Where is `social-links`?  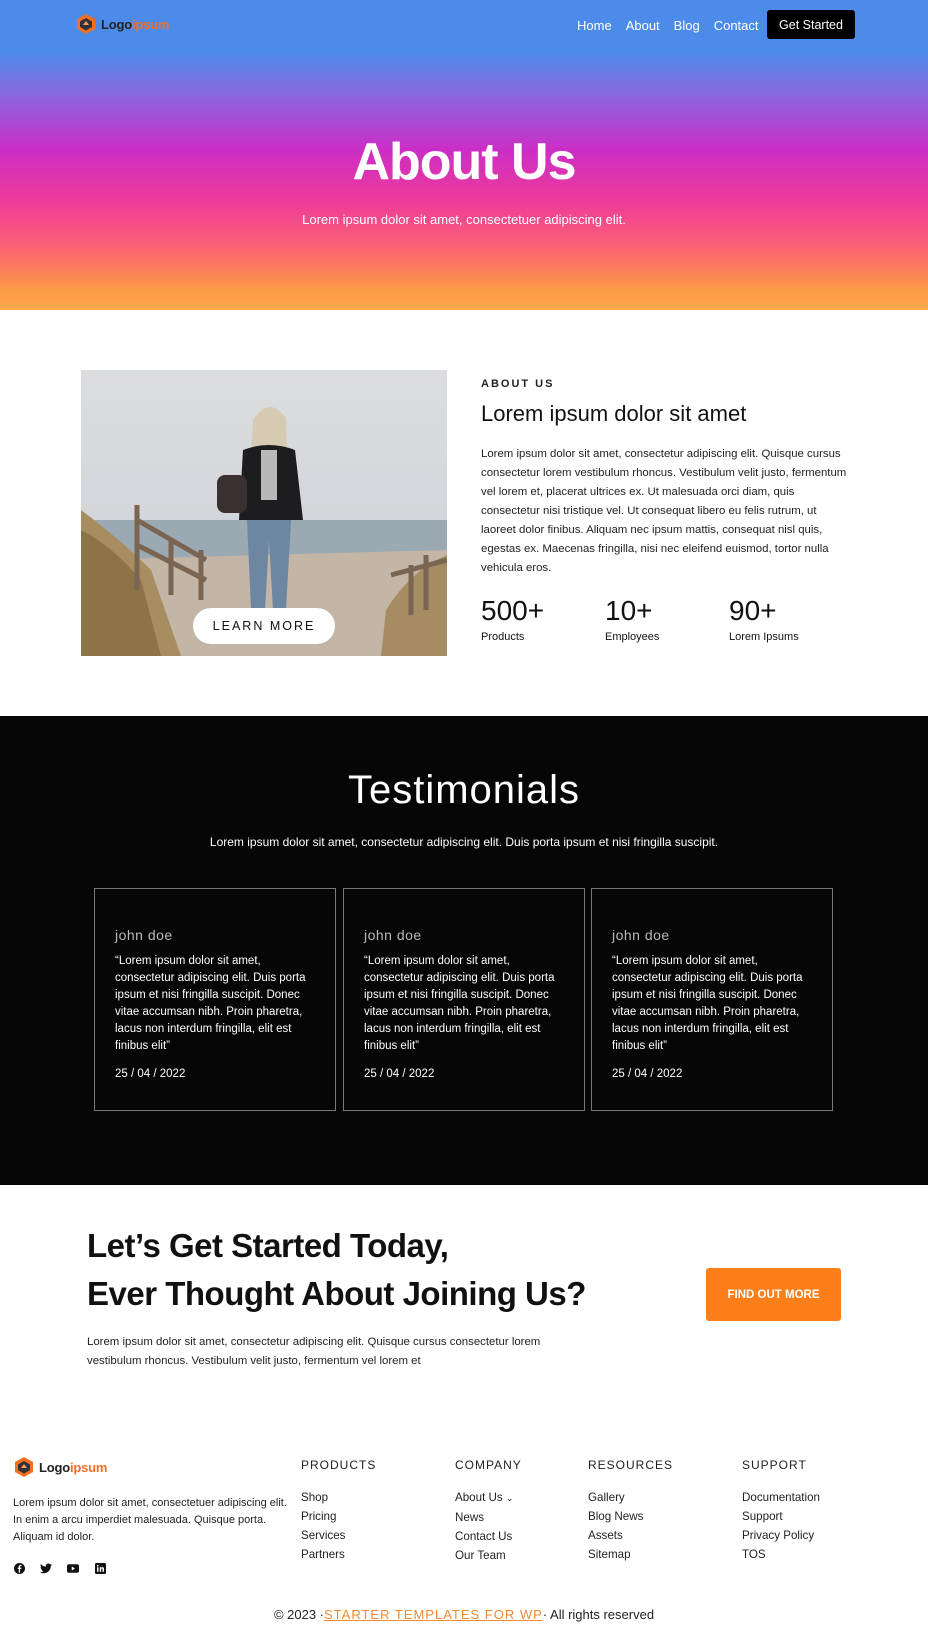
social-links is located at coordinates (59, 1568).